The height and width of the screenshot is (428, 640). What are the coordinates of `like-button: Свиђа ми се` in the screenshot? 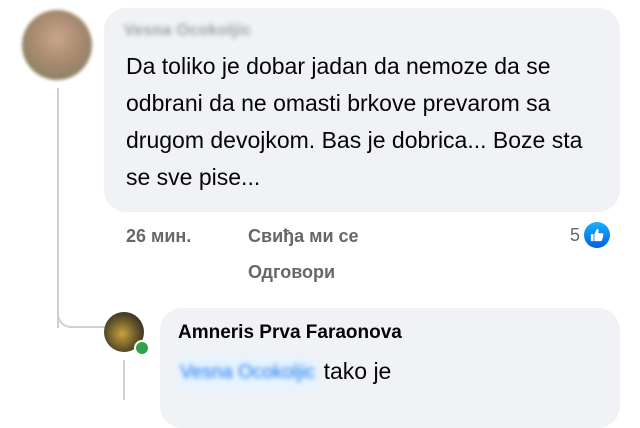 It's located at (303, 236).